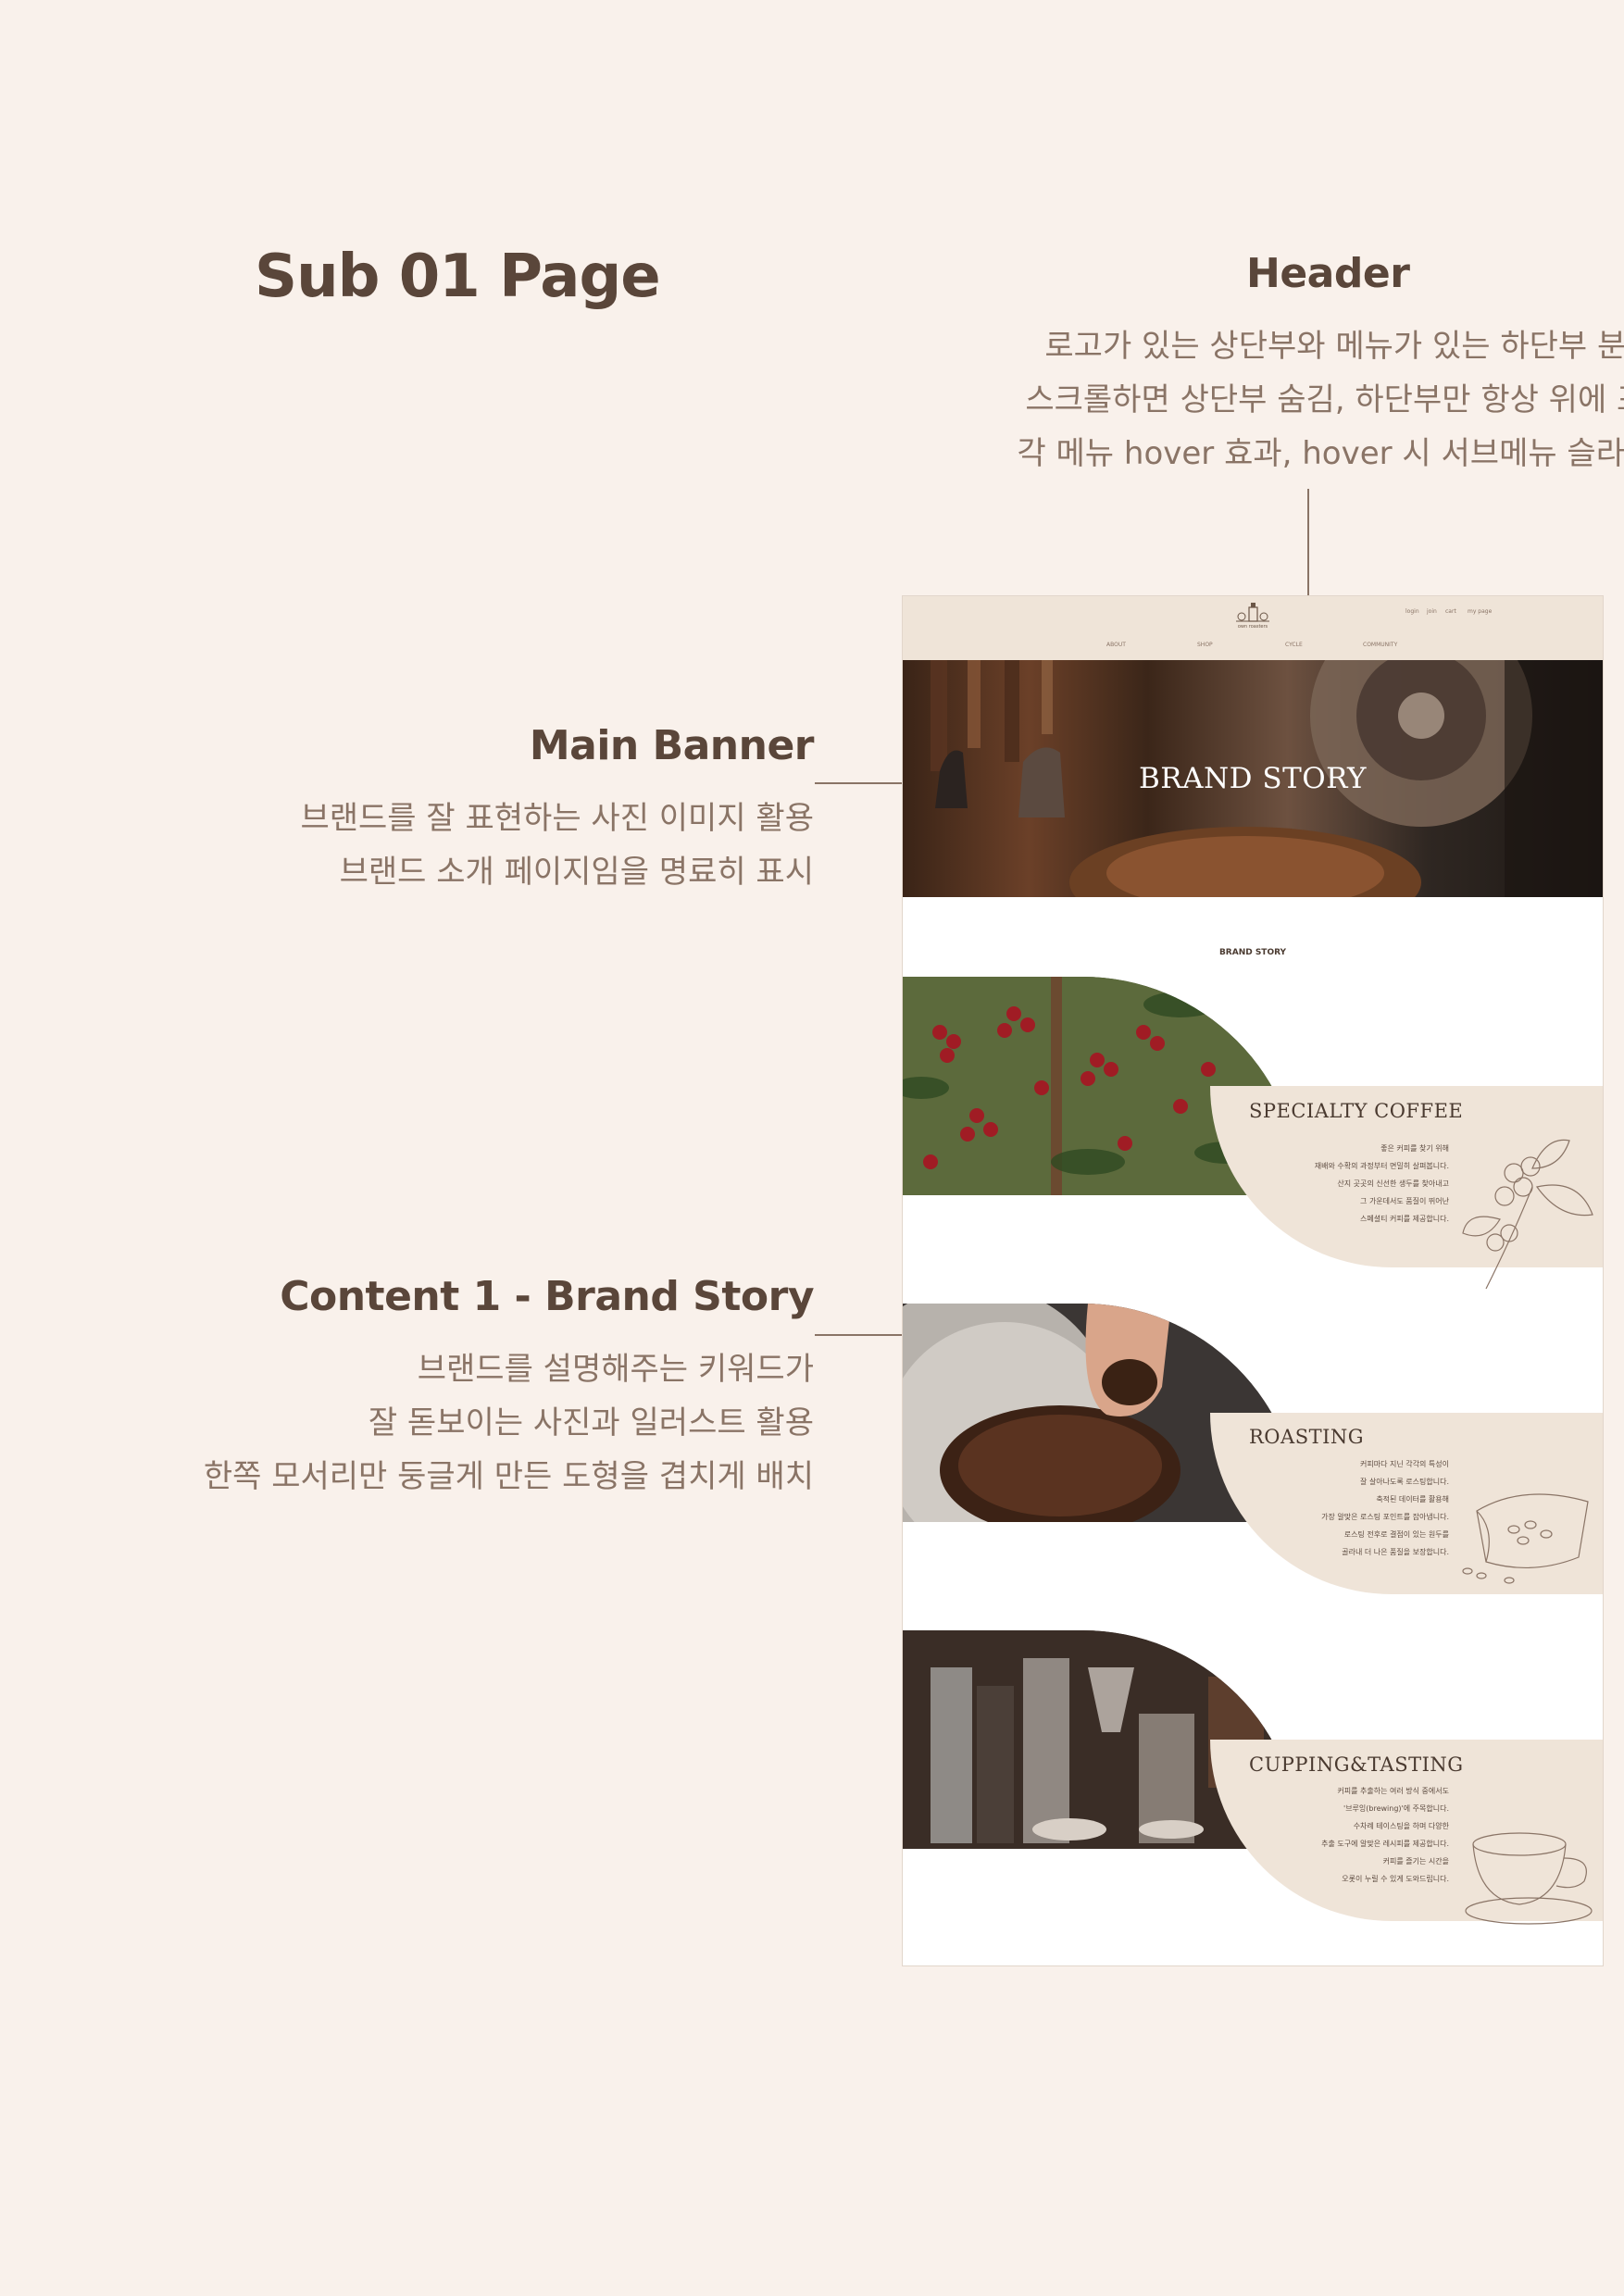 This screenshot has height=2296, width=1624. Describe the element at coordinates (1252, 952) in the screenshot. I see `section-label: BRAND STORY` at that location.